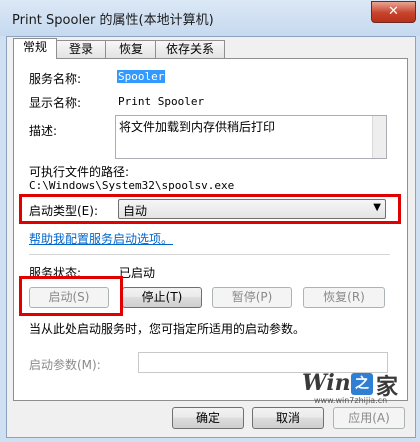  I want to click on close-button: ✕, so click(393, 12).